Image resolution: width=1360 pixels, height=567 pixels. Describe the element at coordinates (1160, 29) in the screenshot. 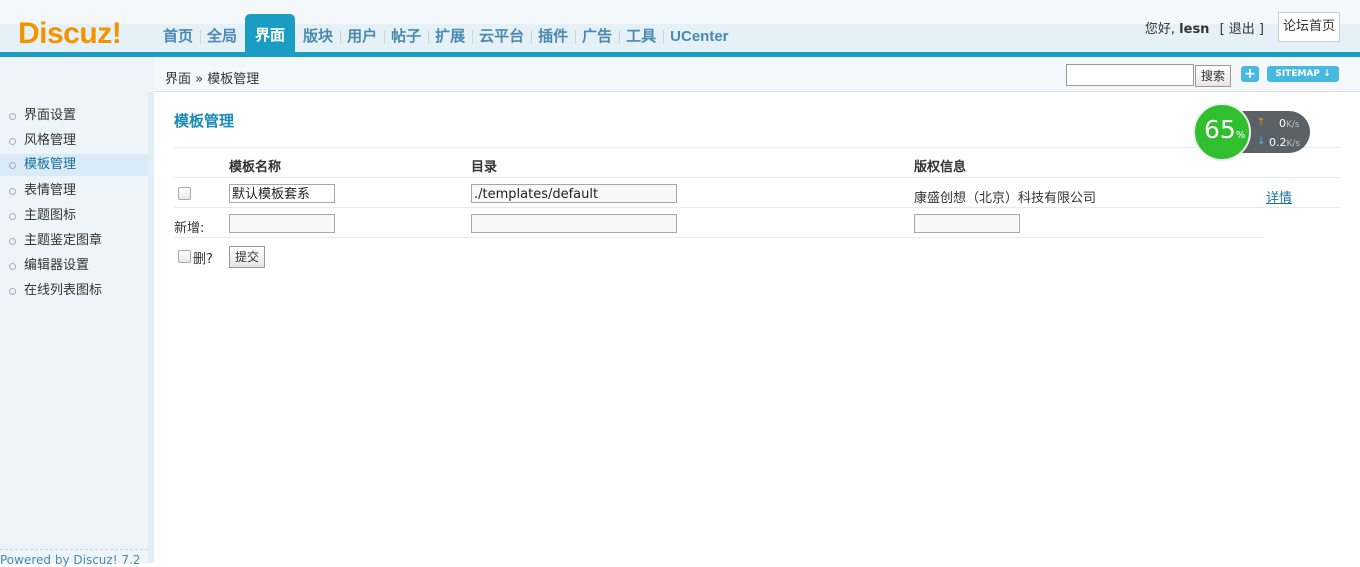

I see `greeting-text: 您好,` at that location.